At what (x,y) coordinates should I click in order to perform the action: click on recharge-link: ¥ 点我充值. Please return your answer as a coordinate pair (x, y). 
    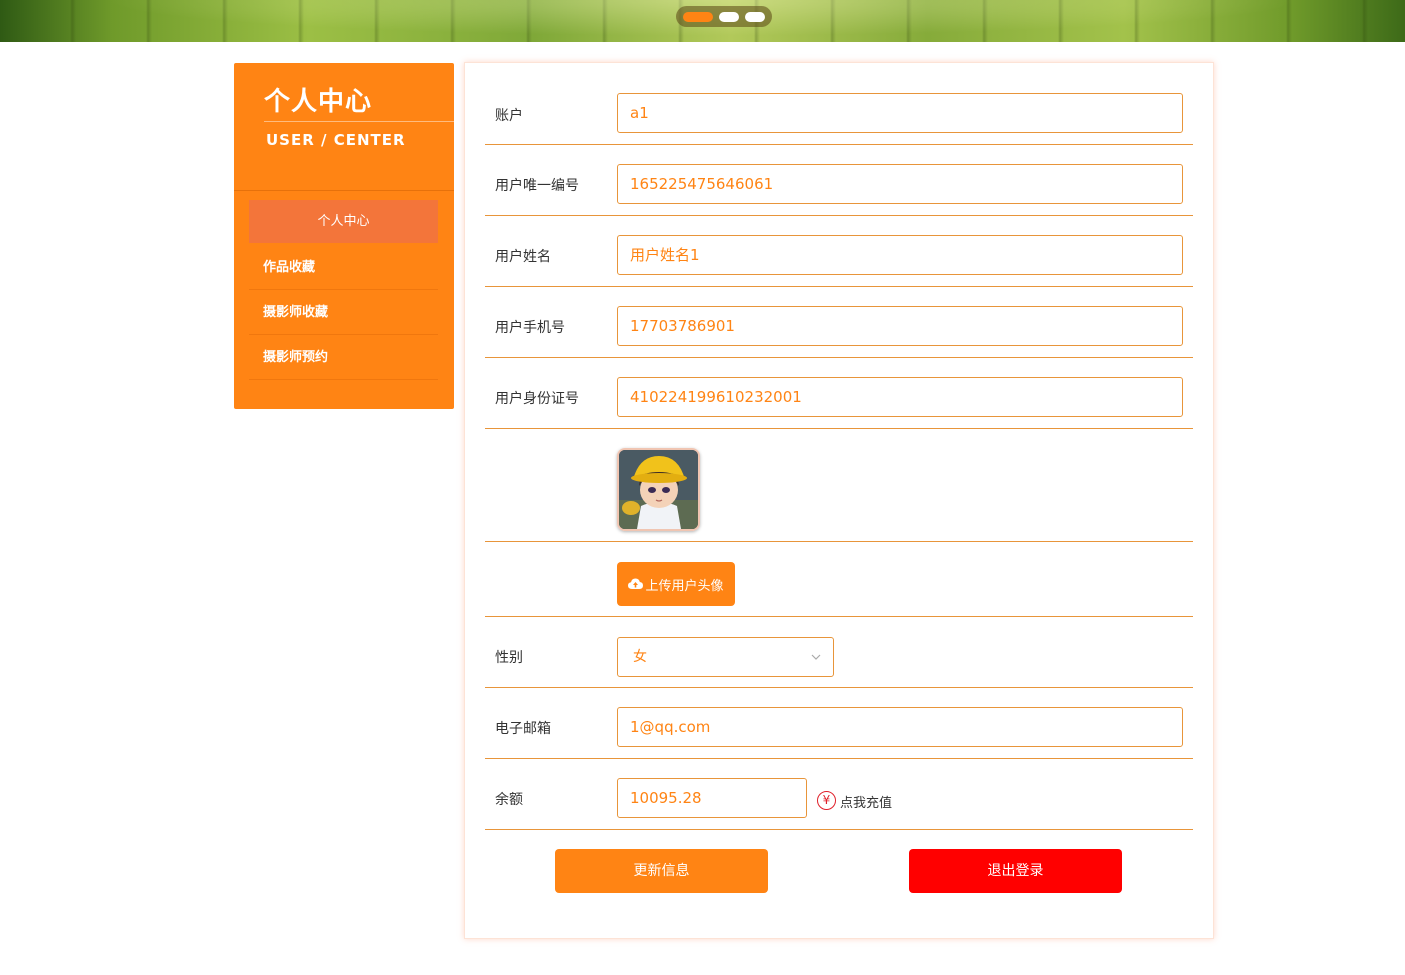
    Looking at the image, I should click on (854, 800).